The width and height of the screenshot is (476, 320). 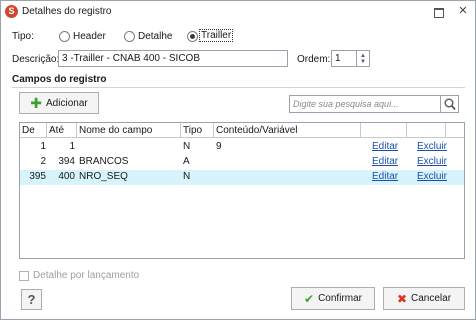 What do you see at coordinates (43, 146) in the screenshot?
I see `cell-de: 1` at bounding box center [43, 146].